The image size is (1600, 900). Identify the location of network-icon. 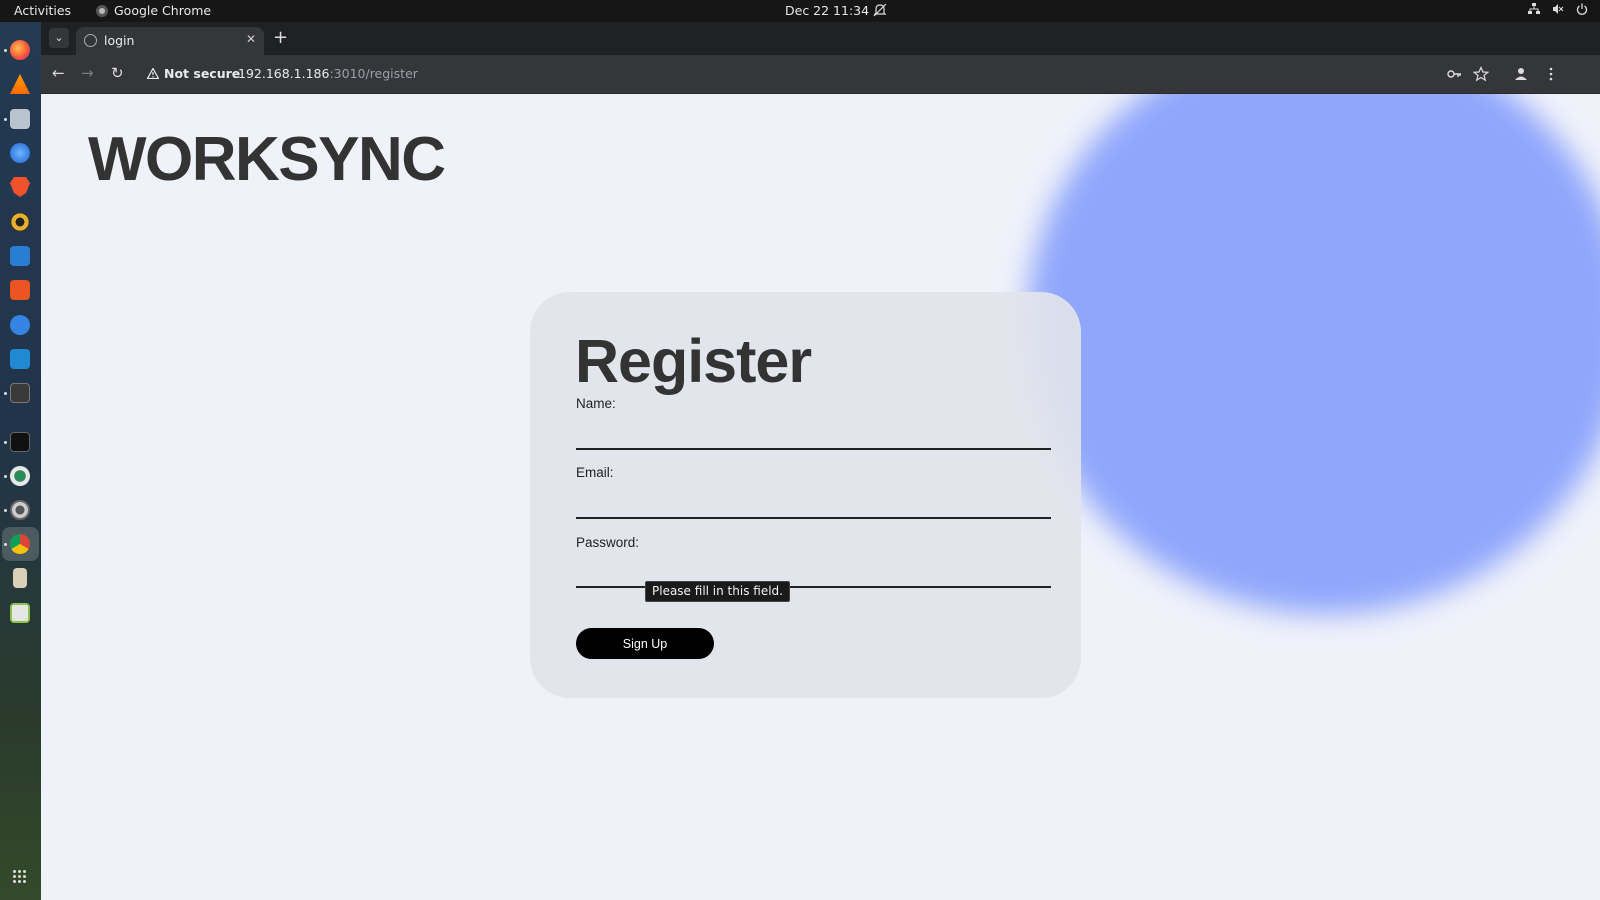
(1534, 8).